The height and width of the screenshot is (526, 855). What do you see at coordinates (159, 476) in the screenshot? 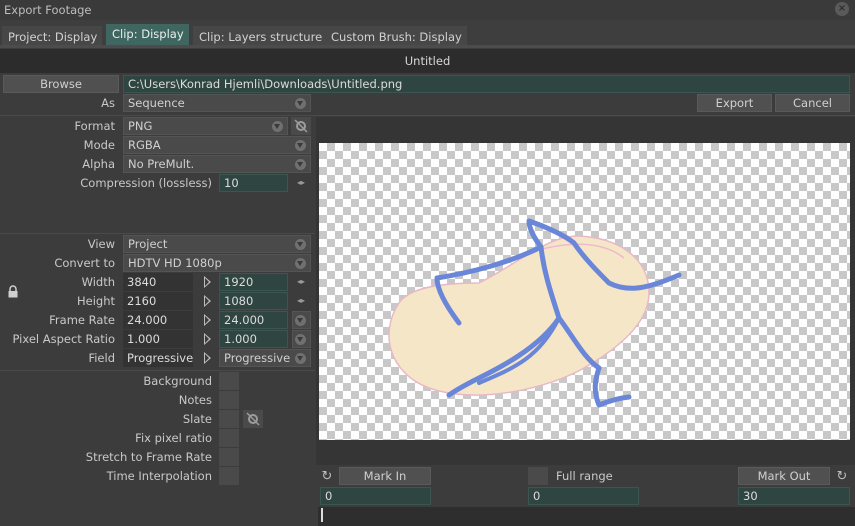
I see `option-label: Time Interpolation` at bounding box center [159, 476].